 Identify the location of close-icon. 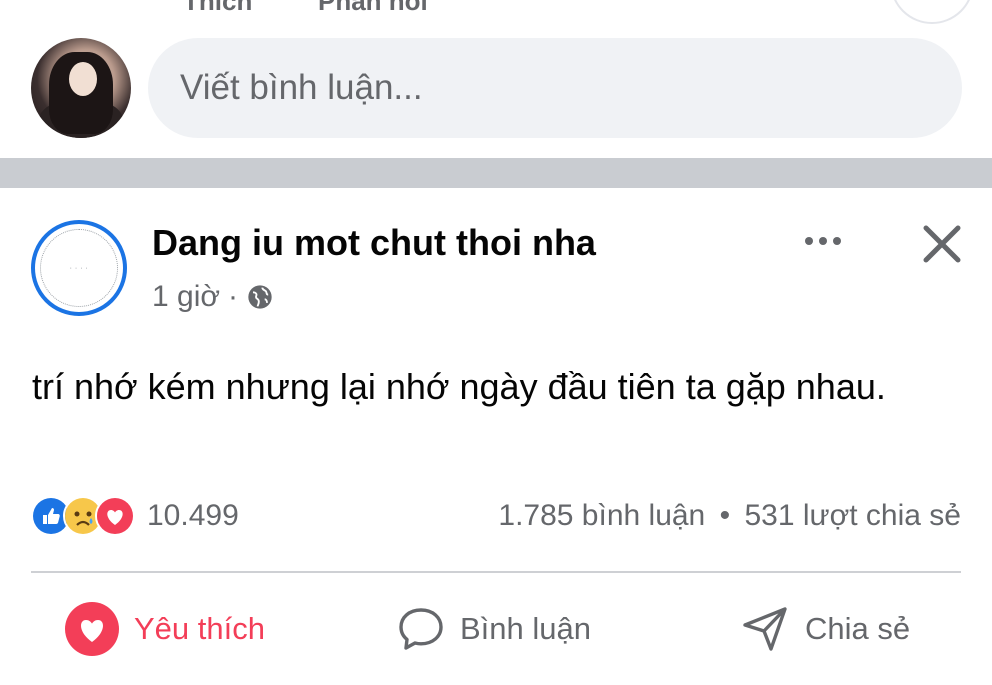
(942, 244).